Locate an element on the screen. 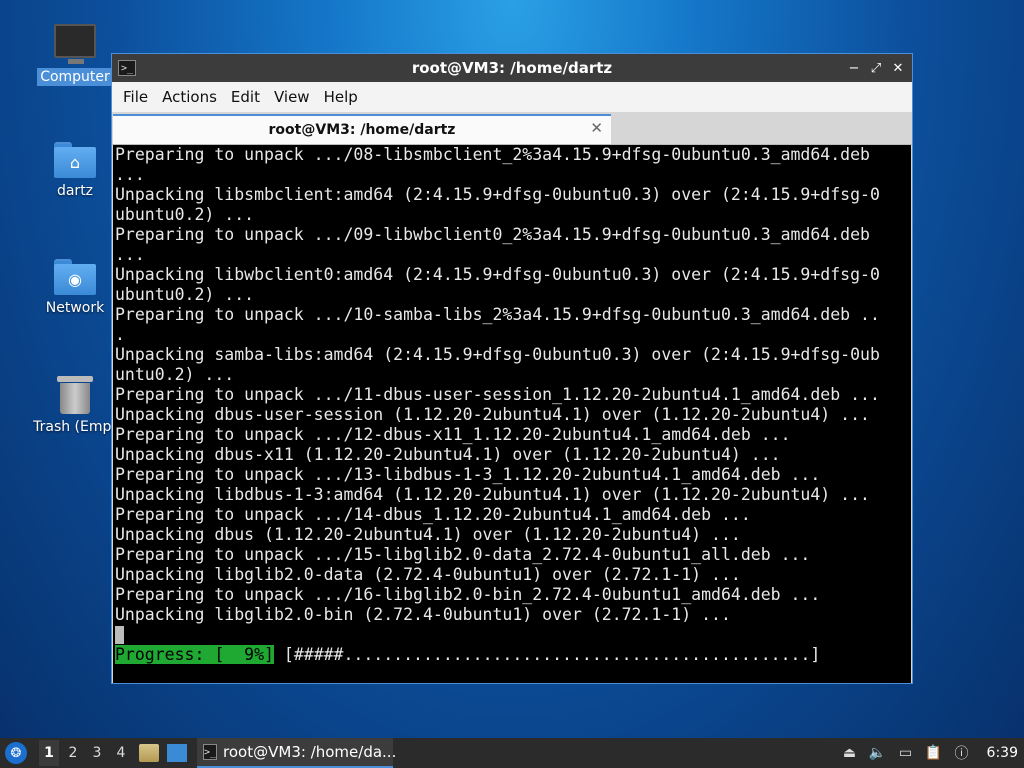  menu-view: View is located at coordinates (292, 97).